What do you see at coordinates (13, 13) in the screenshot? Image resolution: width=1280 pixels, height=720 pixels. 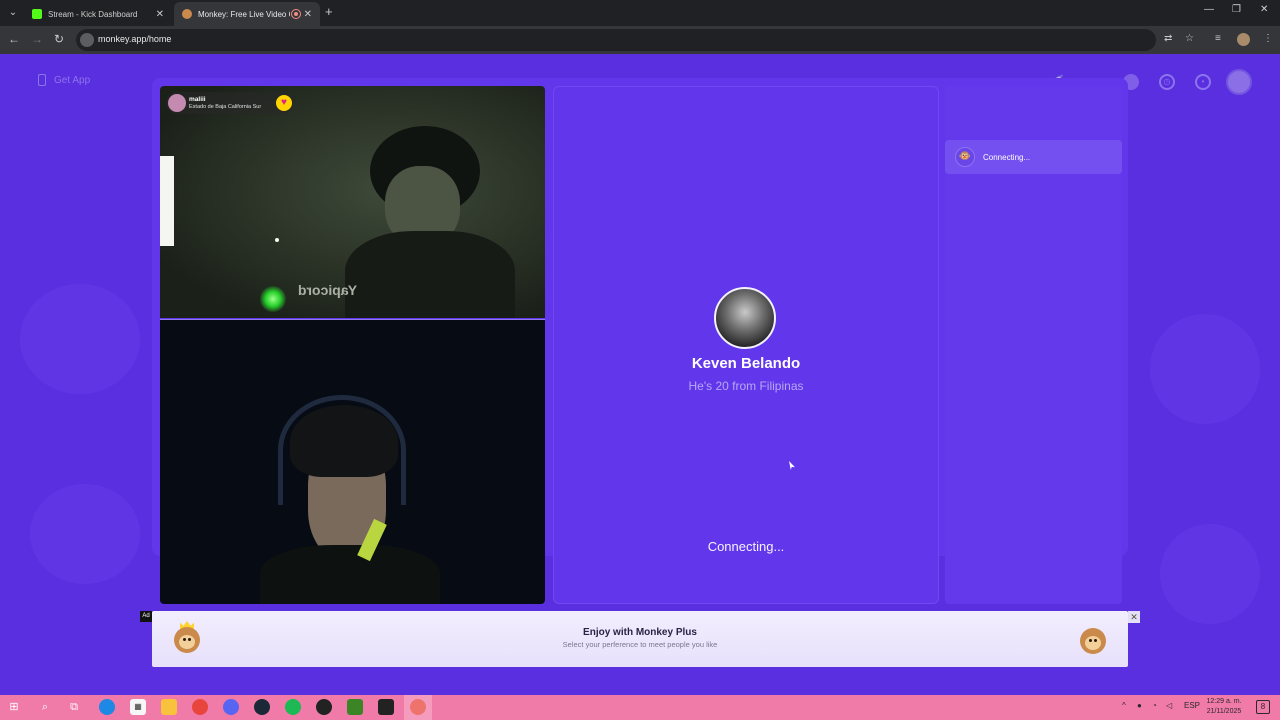 I see `tab-search-icon: ⌄` at bounding box center [13, 13].